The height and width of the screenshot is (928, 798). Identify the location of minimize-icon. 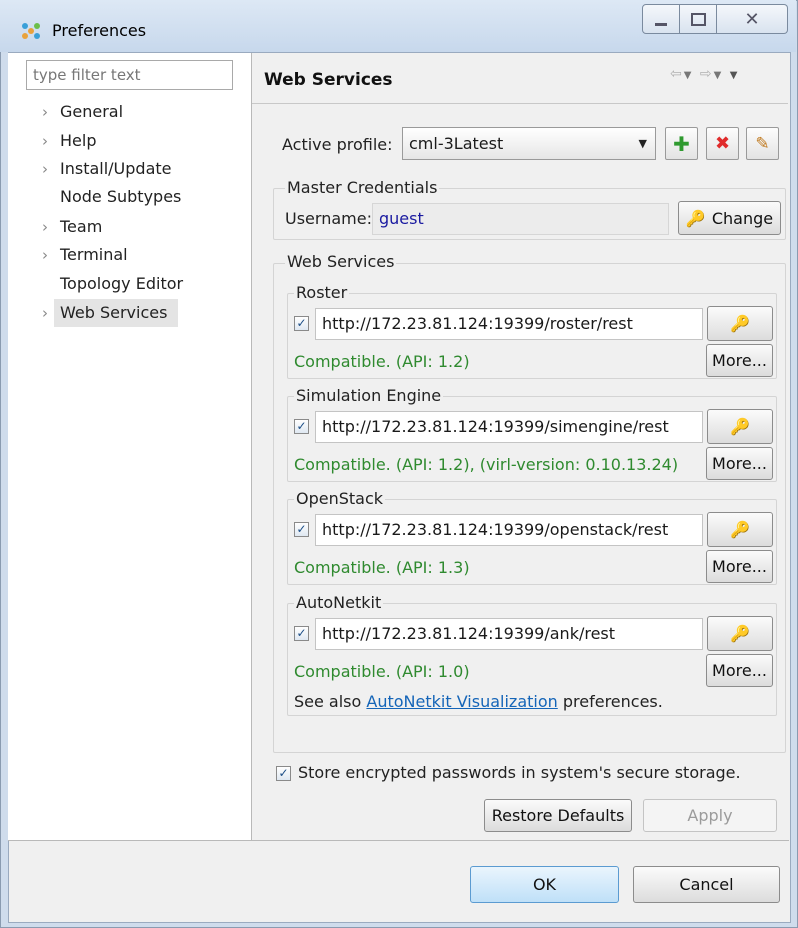
(661, 24).